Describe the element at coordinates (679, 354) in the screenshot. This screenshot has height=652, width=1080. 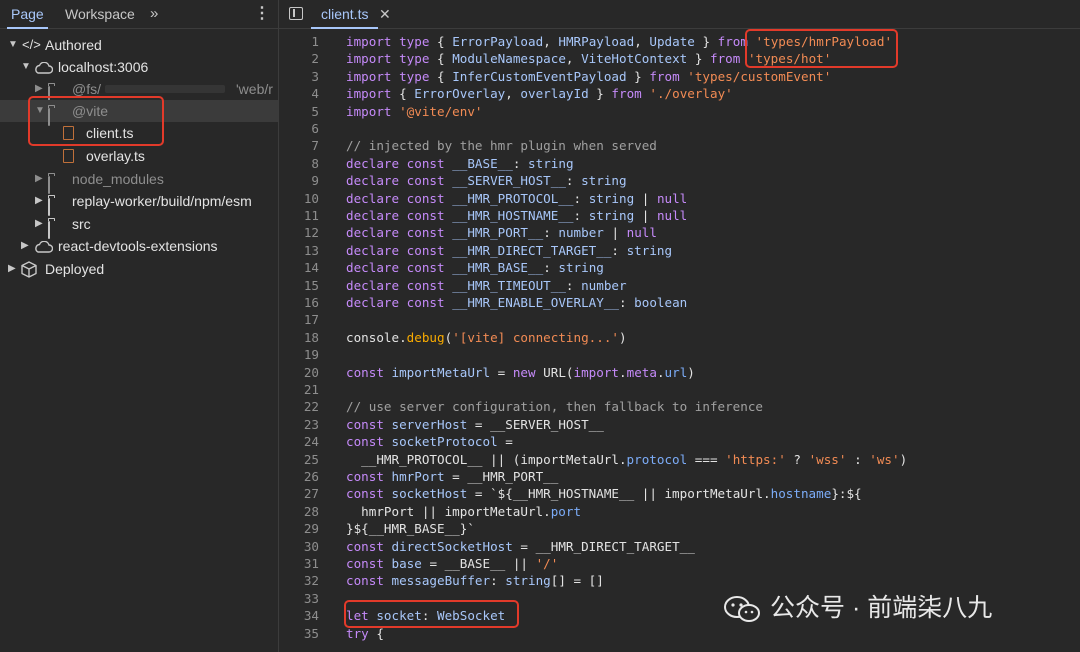
I see `code-line: 19` at that location.